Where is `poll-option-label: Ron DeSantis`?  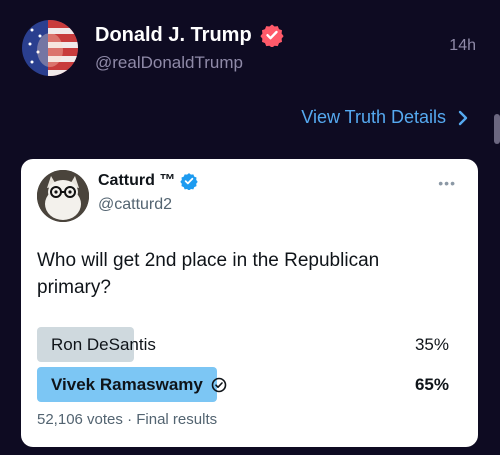
poll-option-label: Ron DeSantis is located at coordinates (103, 345).